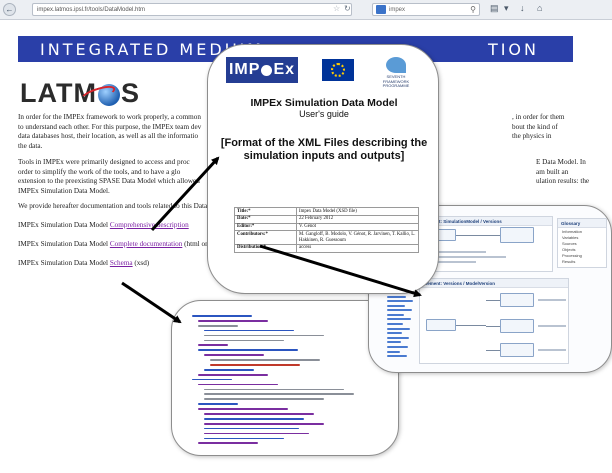 Image resolution: width=612 pixels, height=473 pixels. What do you see at coordinates (326, 73) in the screenshot?
I see `doc-logos: IMP Ex SEVENTH FRAMEWORK PROGRAMME` at bounding box center [326, 73].